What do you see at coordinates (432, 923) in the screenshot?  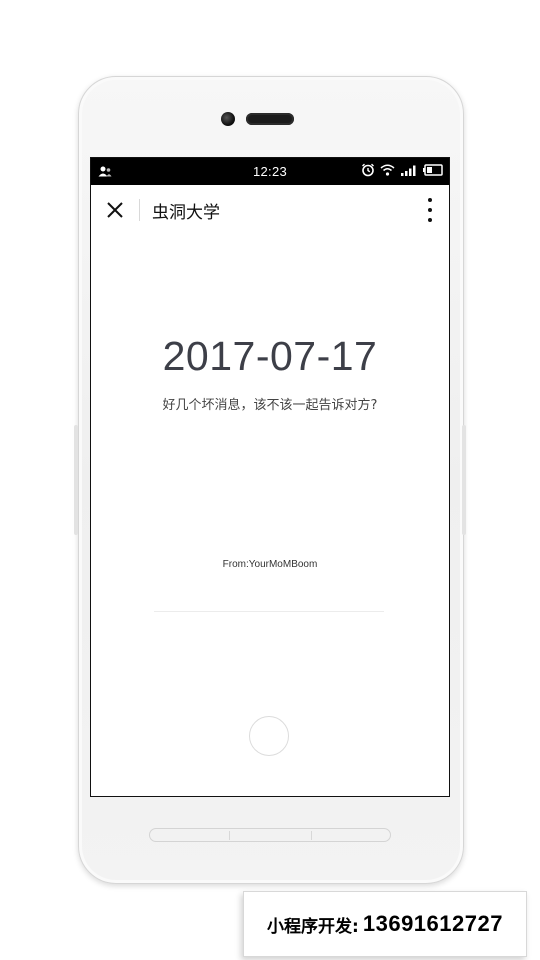 I see `promo-phone: 13691612727` at bounding box center [432, 923].